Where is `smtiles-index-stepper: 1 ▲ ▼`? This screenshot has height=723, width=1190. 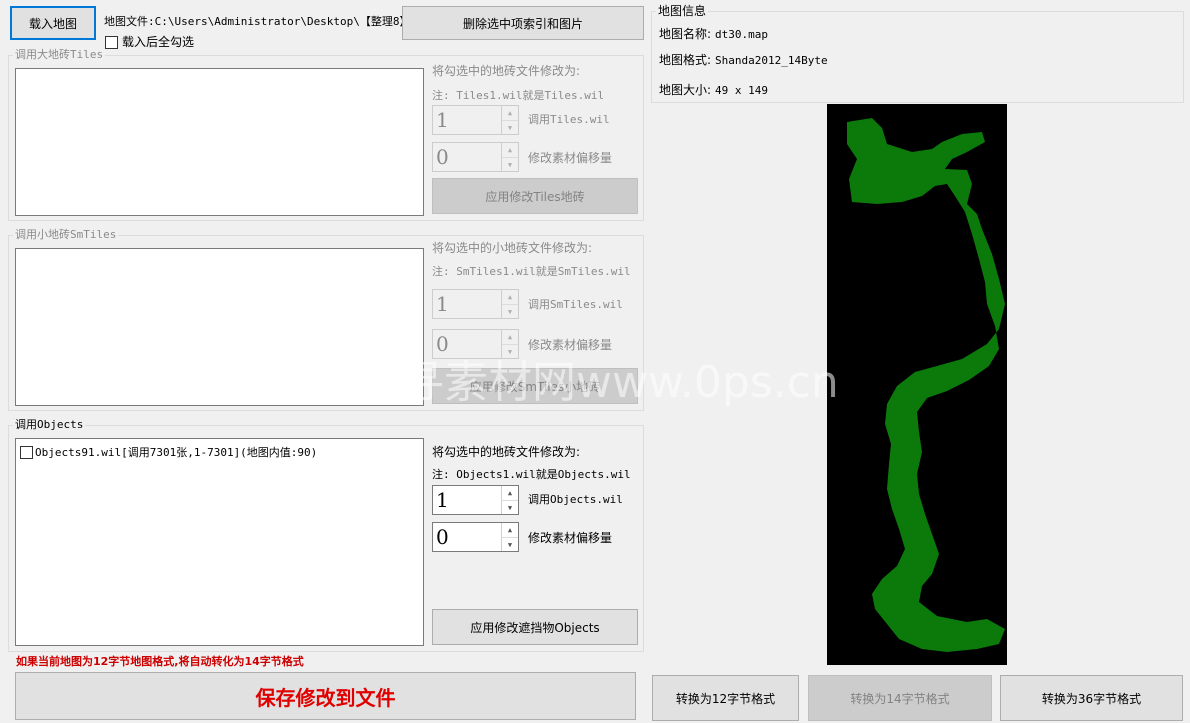
smtiles-index-stepper: 1 ▲ ▼ is located at coordinates (475, 304).